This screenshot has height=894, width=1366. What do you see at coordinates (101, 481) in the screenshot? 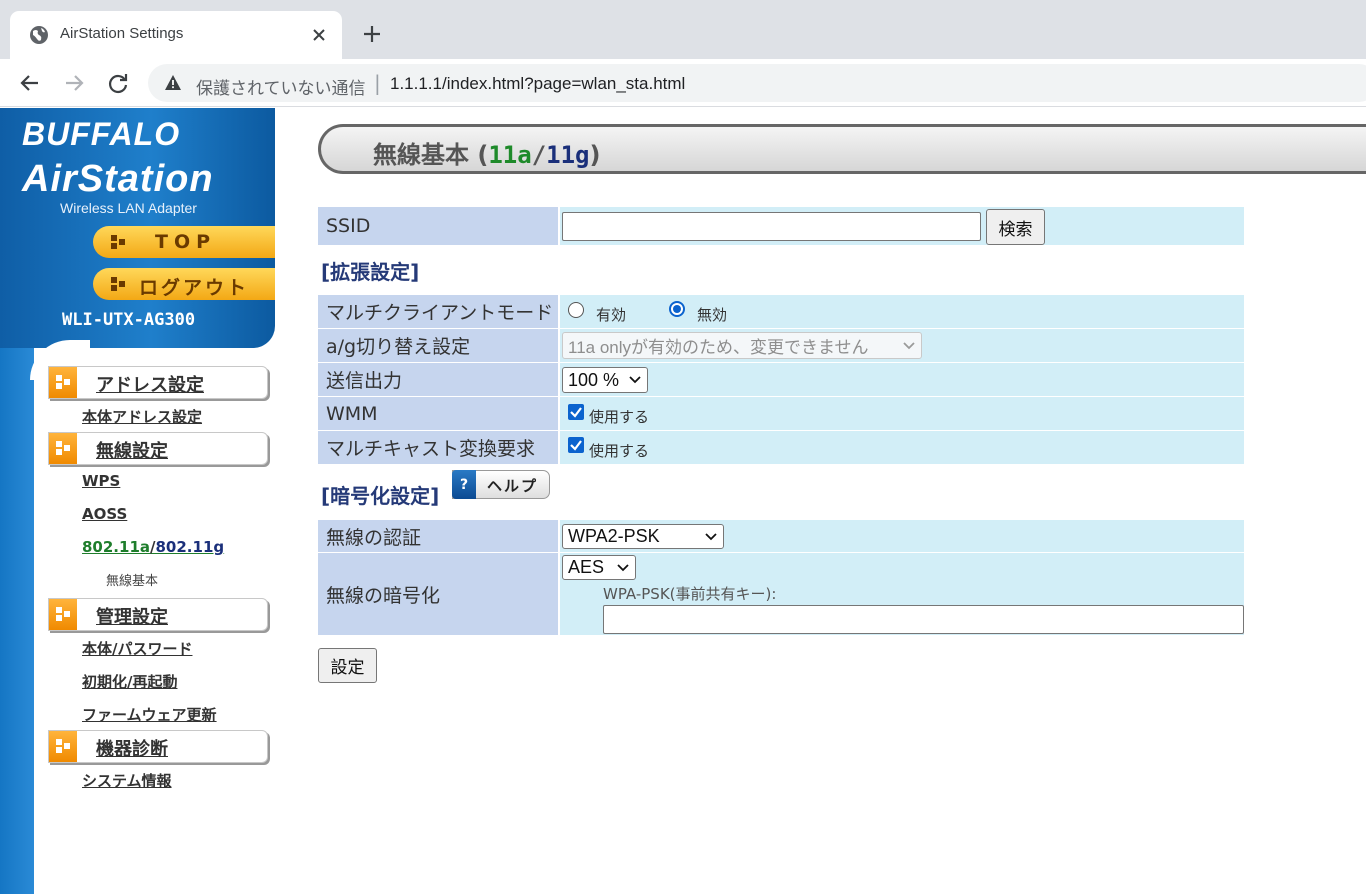
I see `nav-link-wps: WPS` at bounding box center [101, 481].